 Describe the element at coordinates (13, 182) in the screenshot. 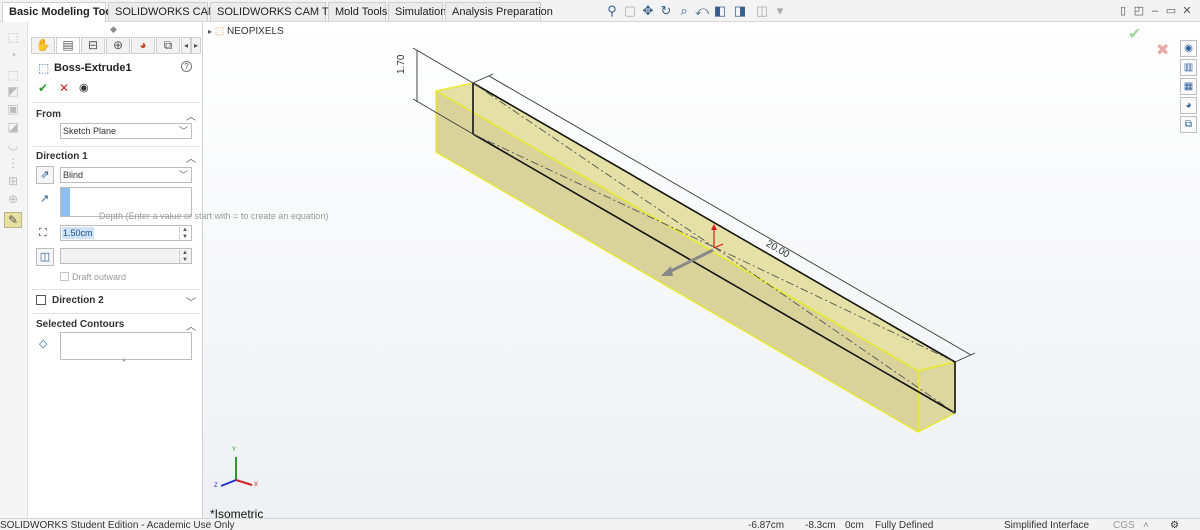

I see `rib-icon: ⊞` at that location.